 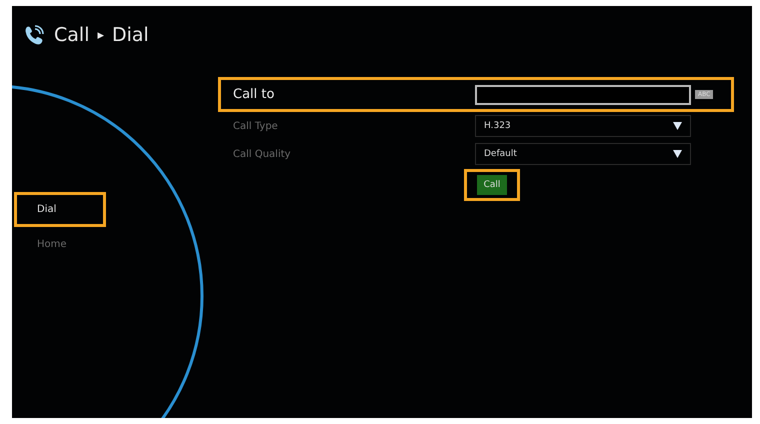 I want to click on dropdown-field: Default, so click(x=583, y=154).